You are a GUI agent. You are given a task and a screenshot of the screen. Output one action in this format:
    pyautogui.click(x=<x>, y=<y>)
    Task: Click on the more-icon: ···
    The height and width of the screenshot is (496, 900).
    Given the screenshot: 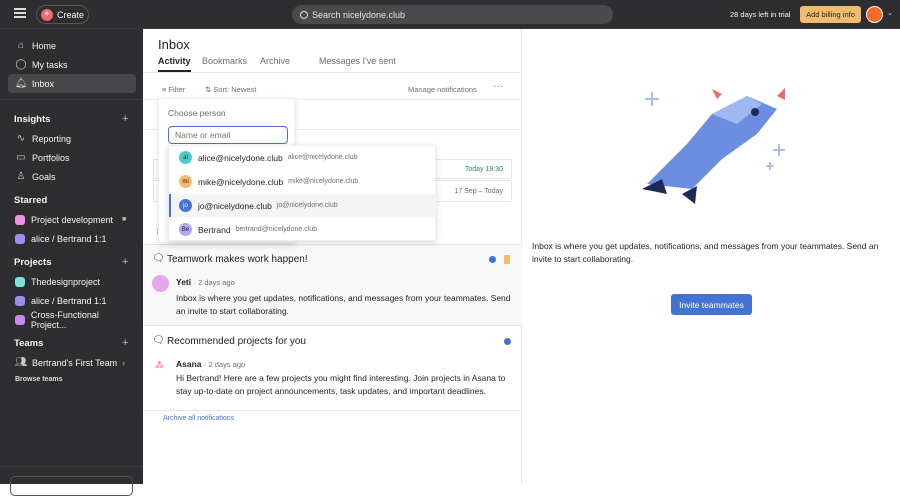 What is the action you would take?
    pyautogui.click(x=498, y=86)
    